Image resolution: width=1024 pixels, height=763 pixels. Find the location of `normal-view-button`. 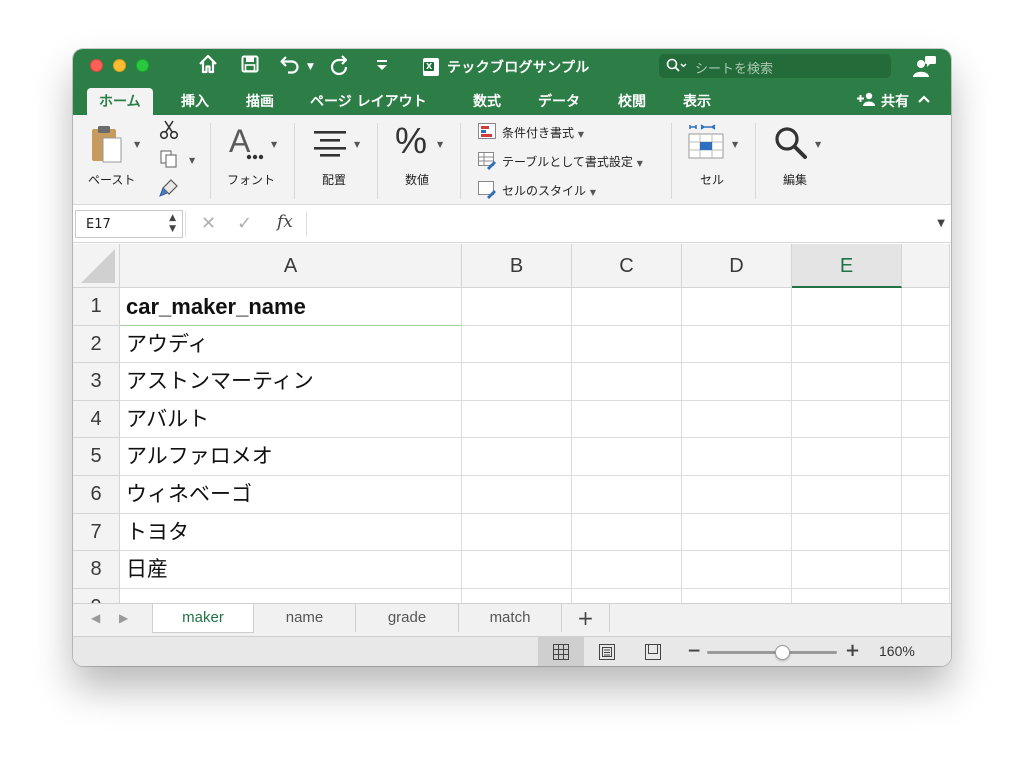

normal-view-button is located at coordinates (561, 651).